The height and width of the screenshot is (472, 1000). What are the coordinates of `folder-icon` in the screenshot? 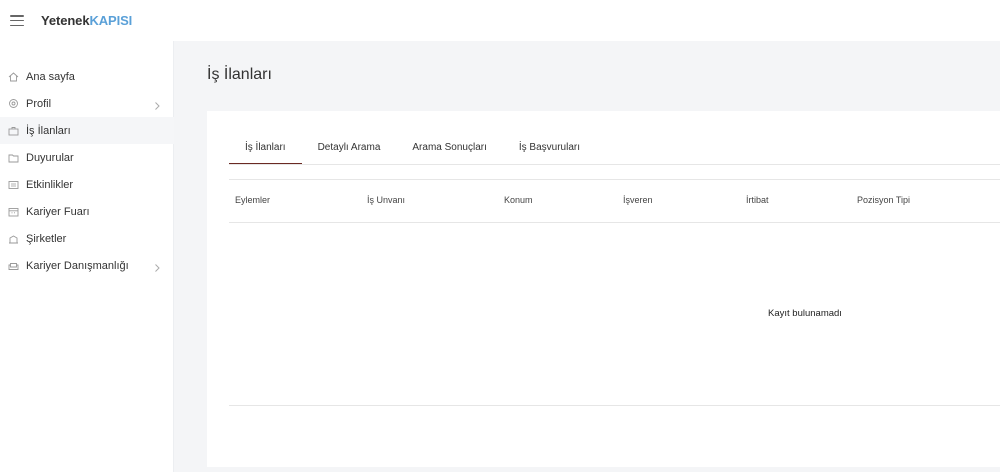 It's located at (13, 158).